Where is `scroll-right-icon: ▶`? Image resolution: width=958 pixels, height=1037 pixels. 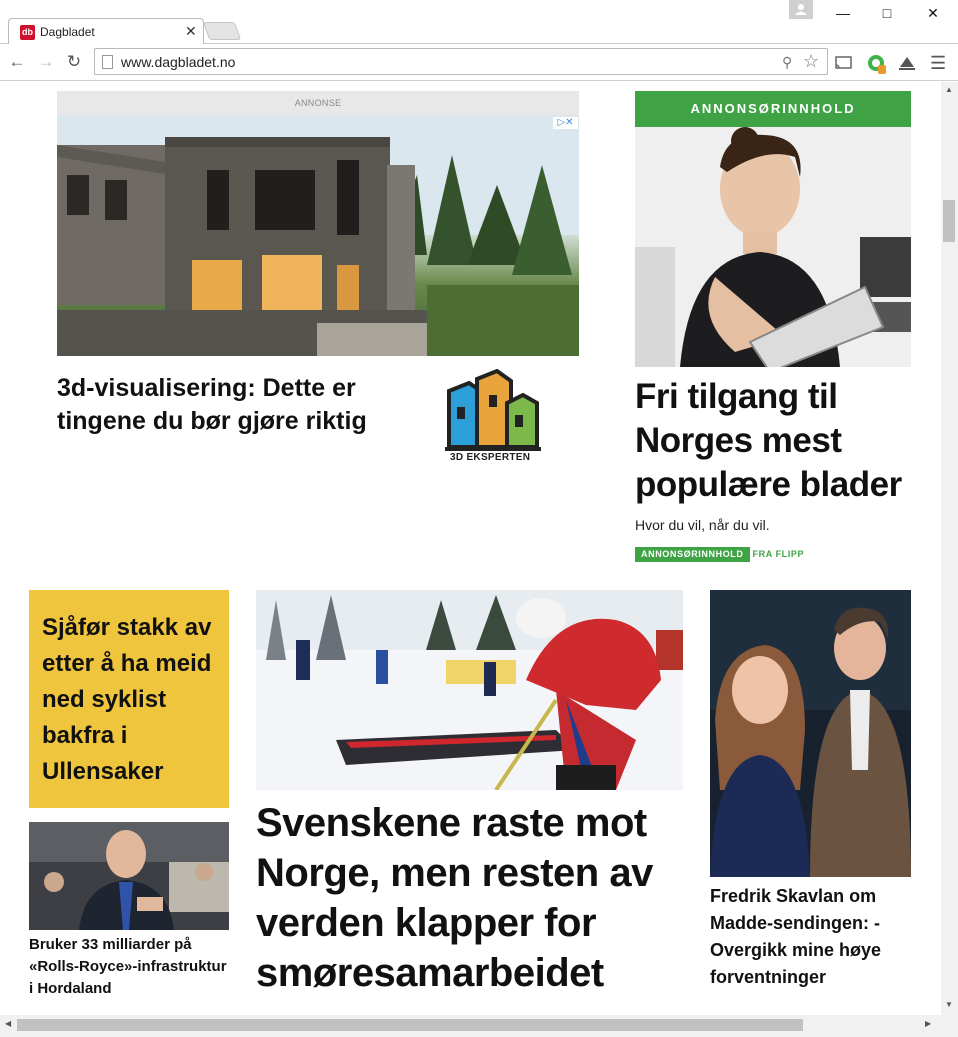
scroll-right-icon: ▶ is located at coordinates (928, 1023).